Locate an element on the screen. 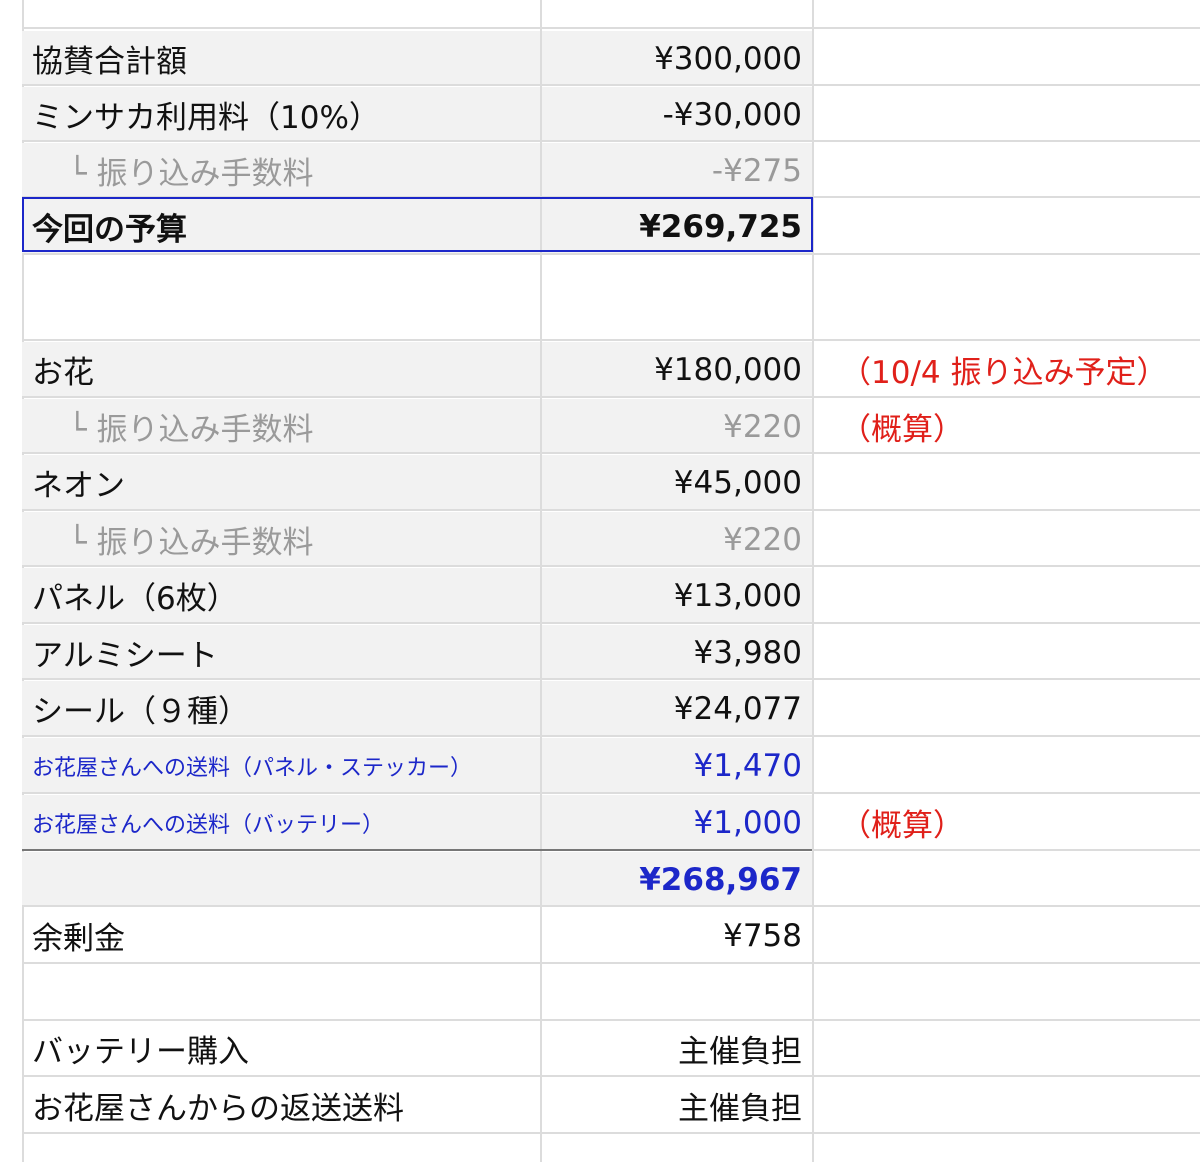  surplus-row: 余剰金 ¥758 is located at coordinates (611, 935).